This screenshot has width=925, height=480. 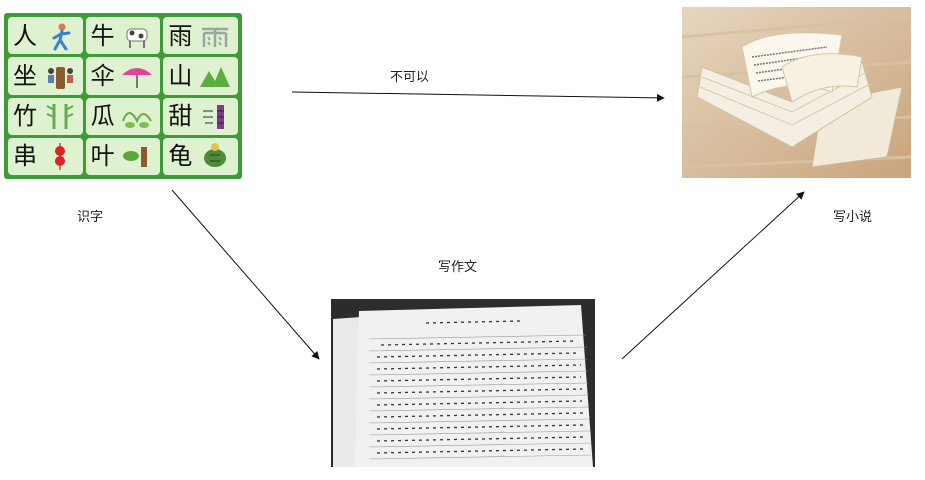 I want to click on arrow-cannot, so click(x=478, y=96).